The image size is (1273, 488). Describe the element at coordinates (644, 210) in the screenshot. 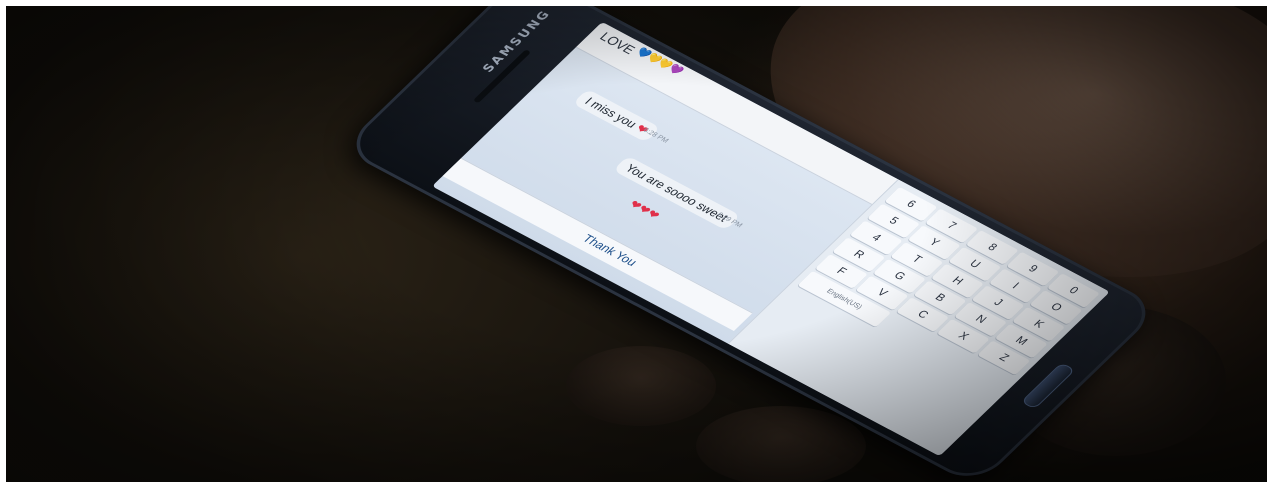

I see `heart-emoji: ❤❤❤` at that location.